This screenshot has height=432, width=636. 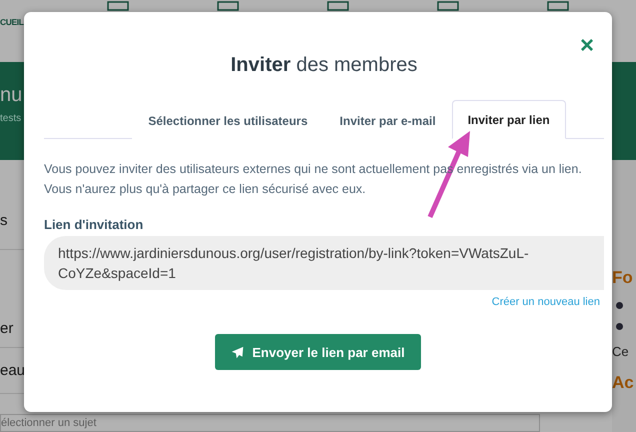 What do you see at coordinates (94, 224) in the screenshot?
I see `field-label: Lien d'invitation` at bounding box center [94, 224].